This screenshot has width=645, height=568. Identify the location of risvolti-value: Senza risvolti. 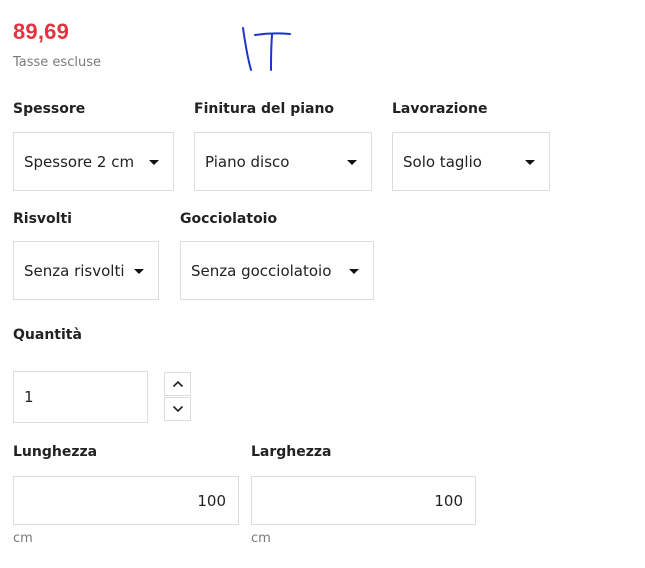
(74, 270).